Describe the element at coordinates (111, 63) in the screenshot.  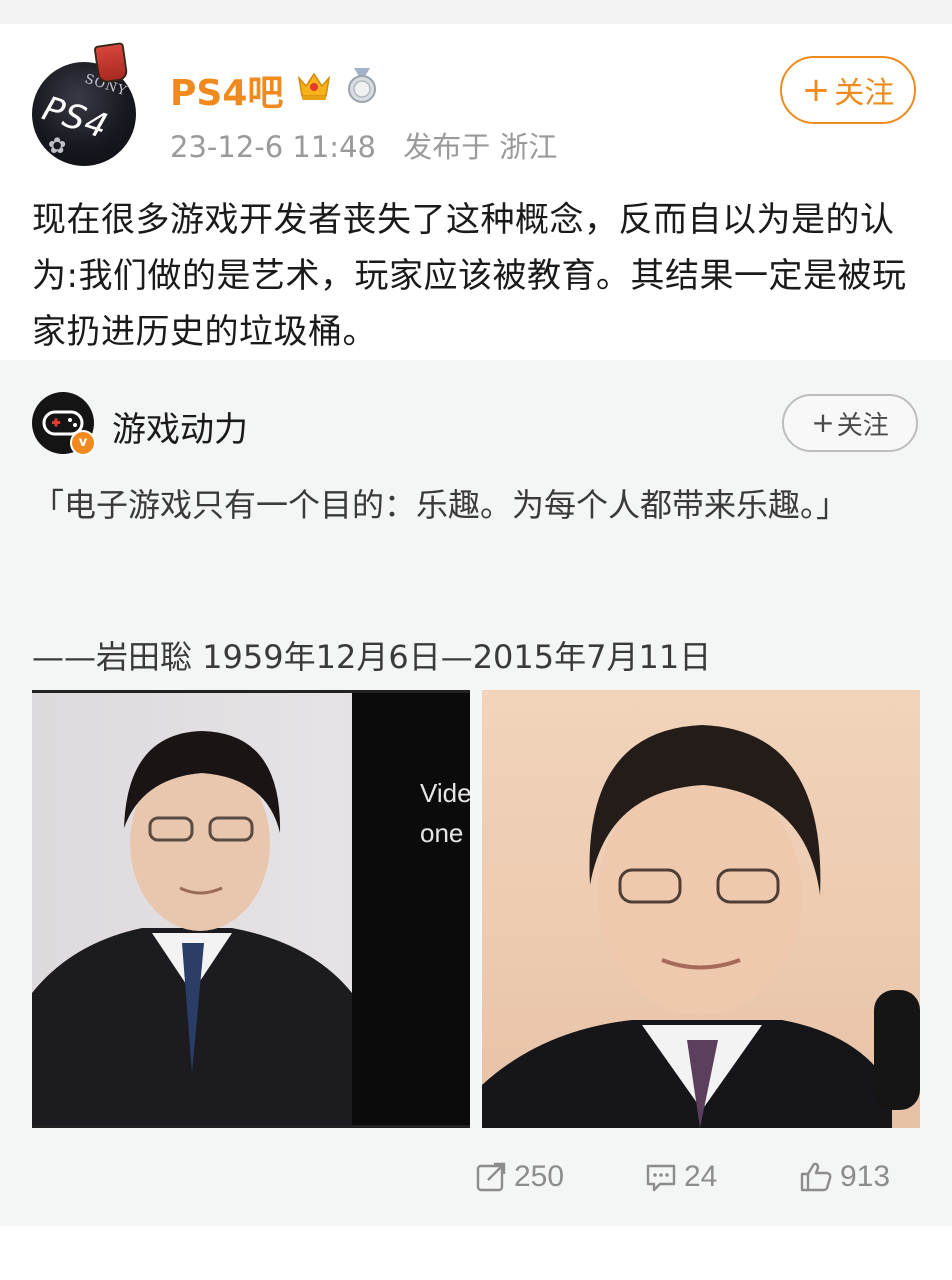
I see `avatar-badge-icon` at that location.